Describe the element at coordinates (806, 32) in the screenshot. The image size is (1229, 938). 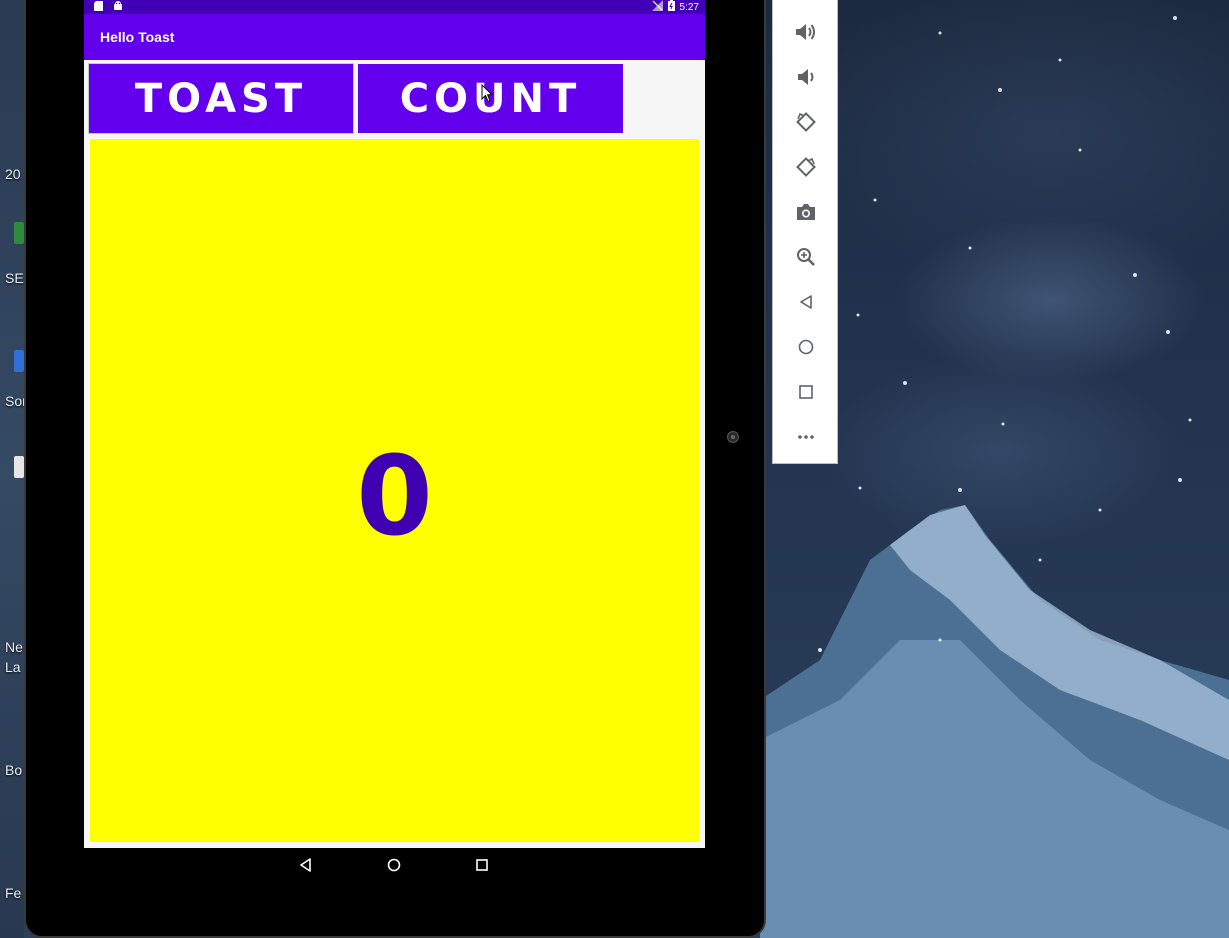
I see `volume-up-icon` at that location.